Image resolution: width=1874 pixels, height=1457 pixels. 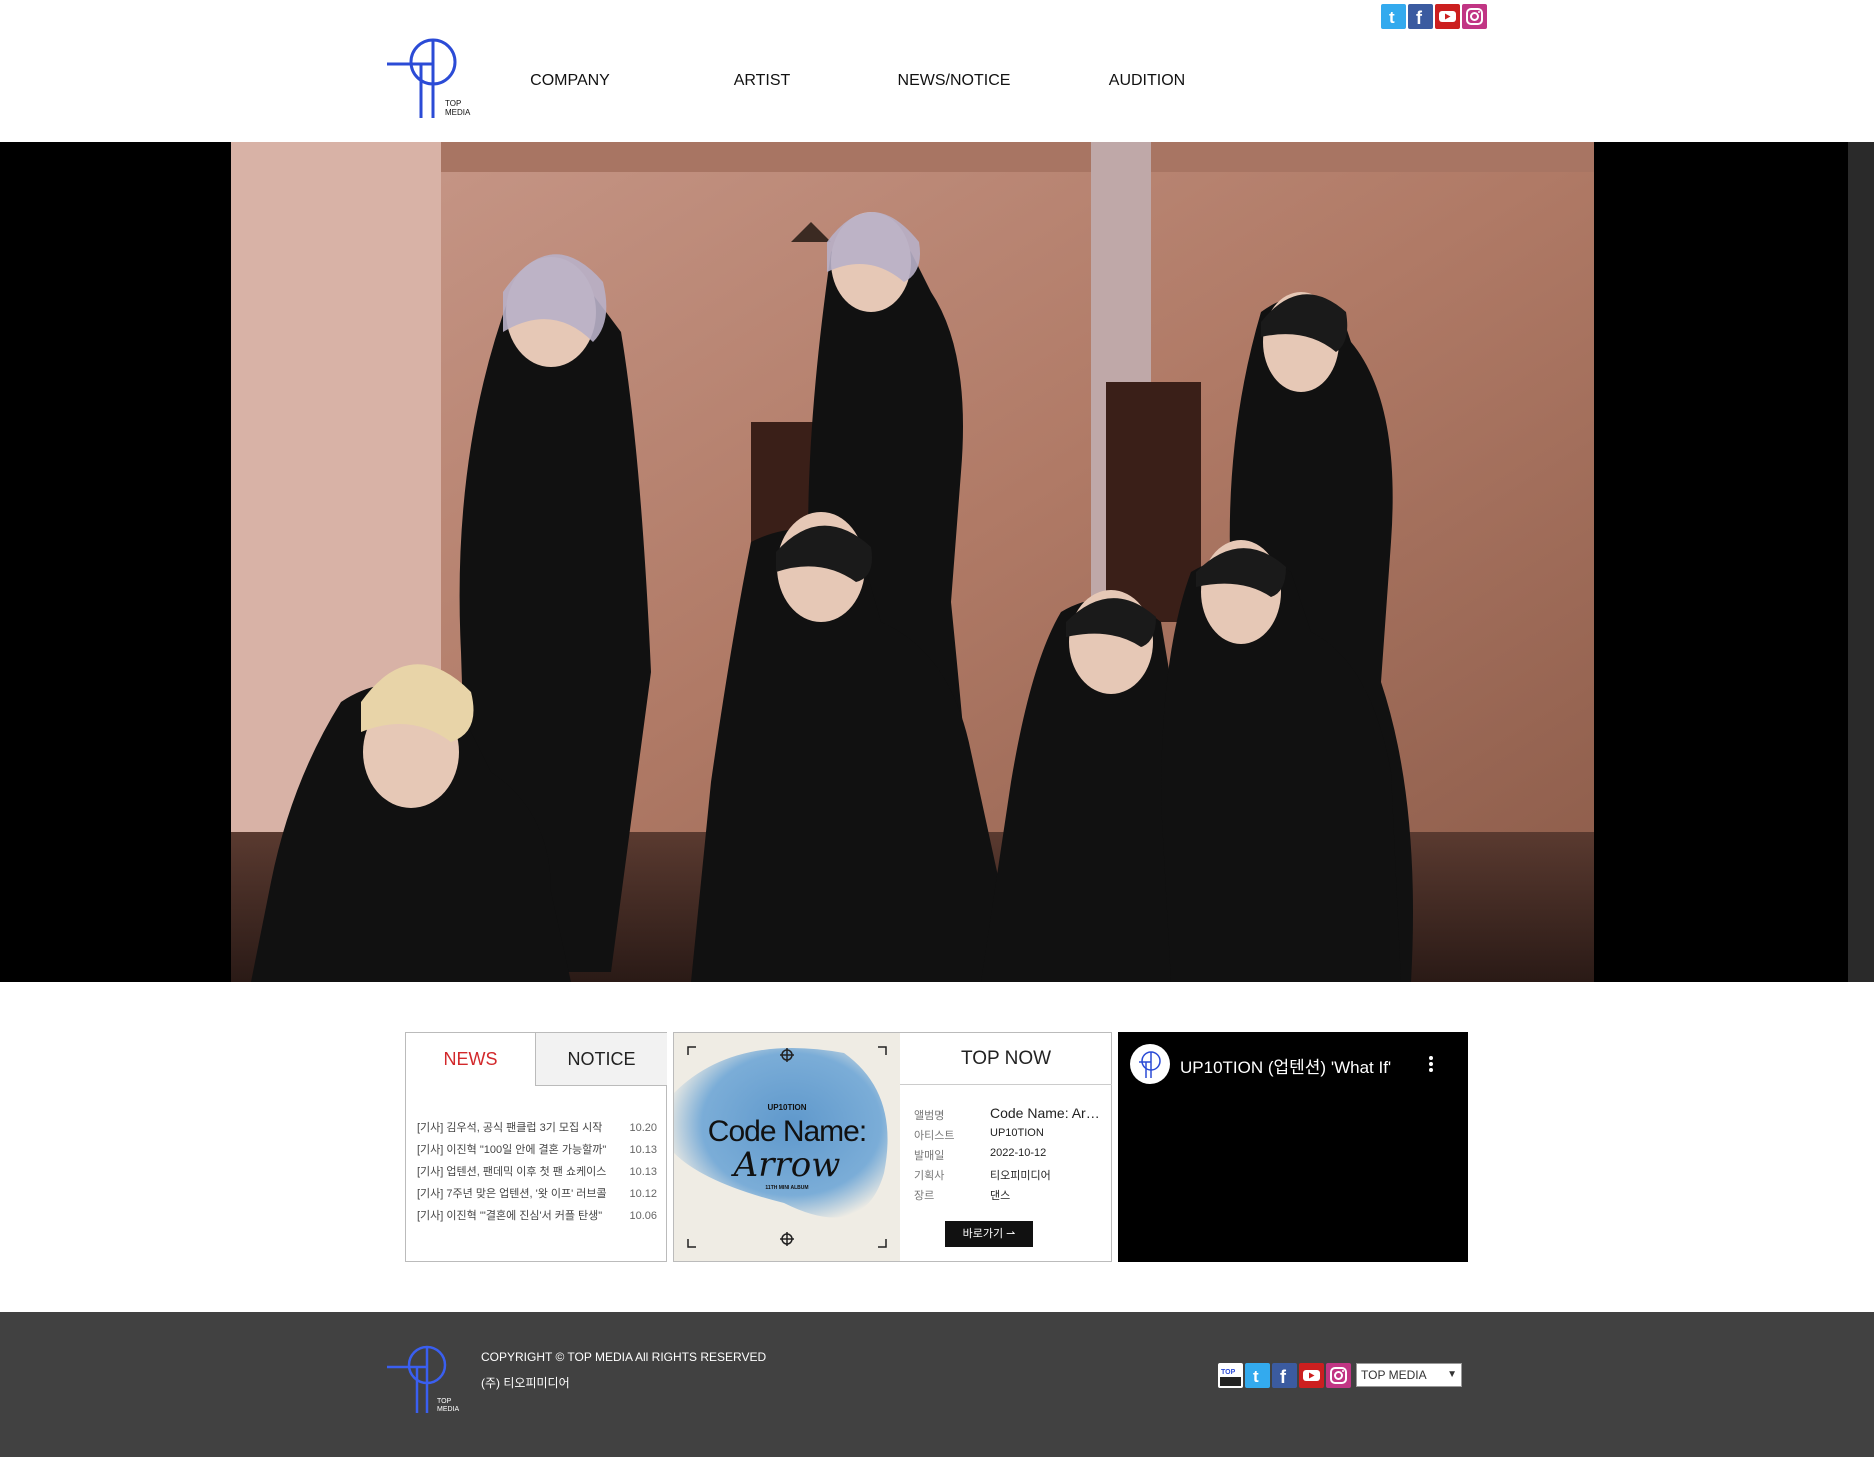 I want to click on news-item: [기사] 이진혁 "100일 안에 결혼 가능할까" 10.13, so click(x=537, y=1150).